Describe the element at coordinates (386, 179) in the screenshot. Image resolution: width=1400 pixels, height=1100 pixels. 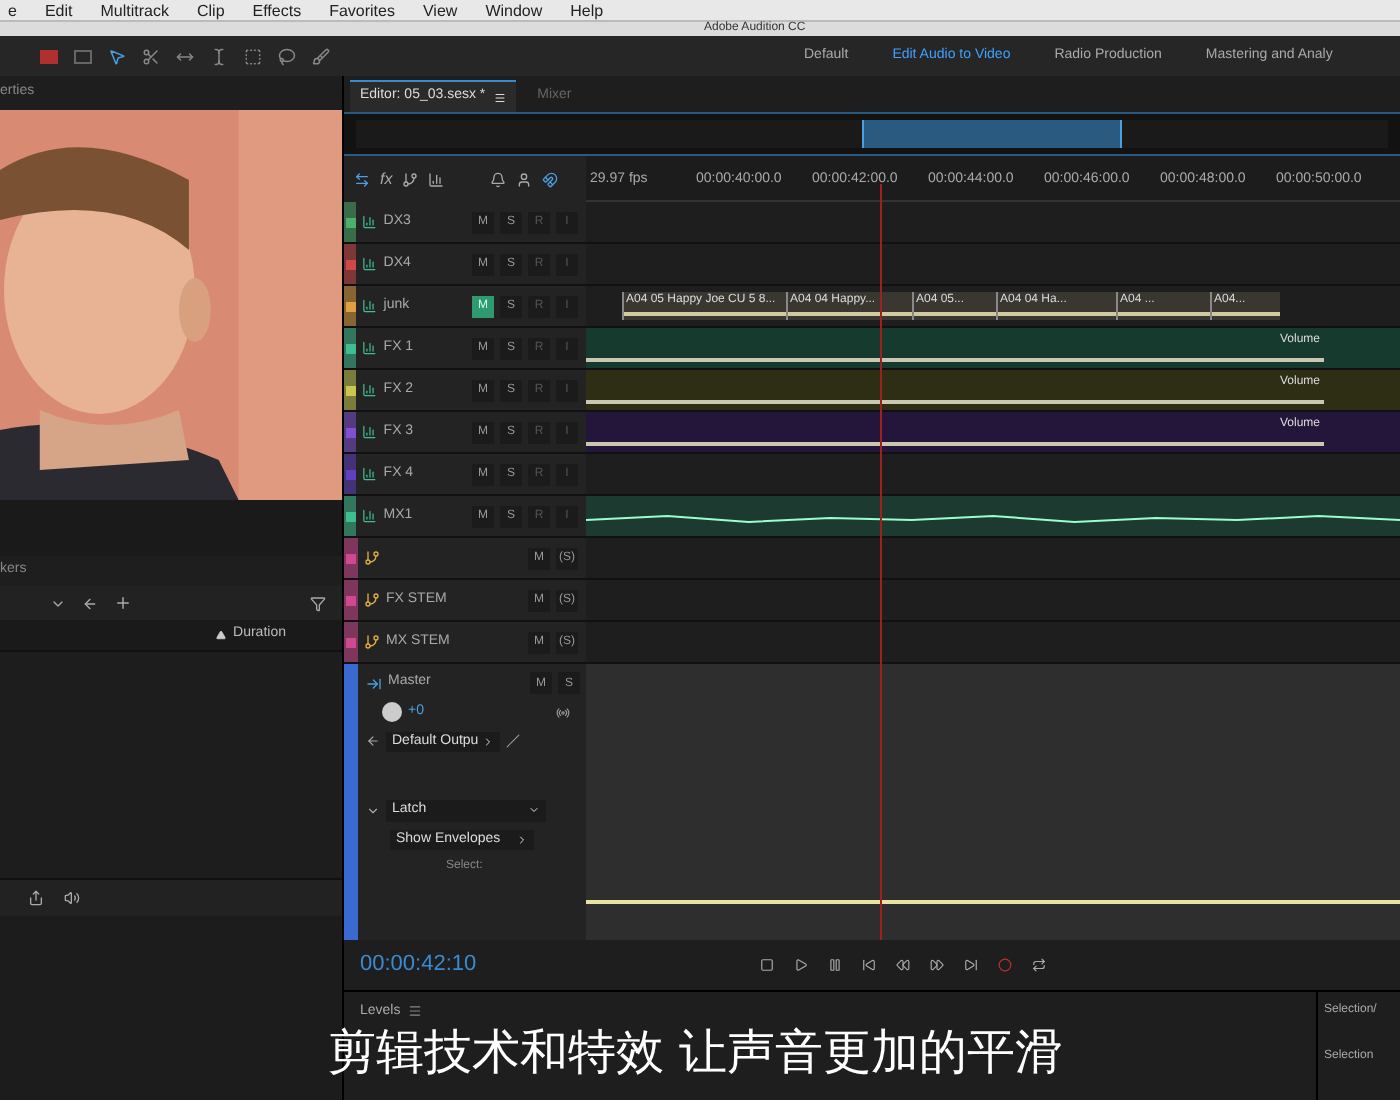
I see `effects-toggle: fx` at that location.